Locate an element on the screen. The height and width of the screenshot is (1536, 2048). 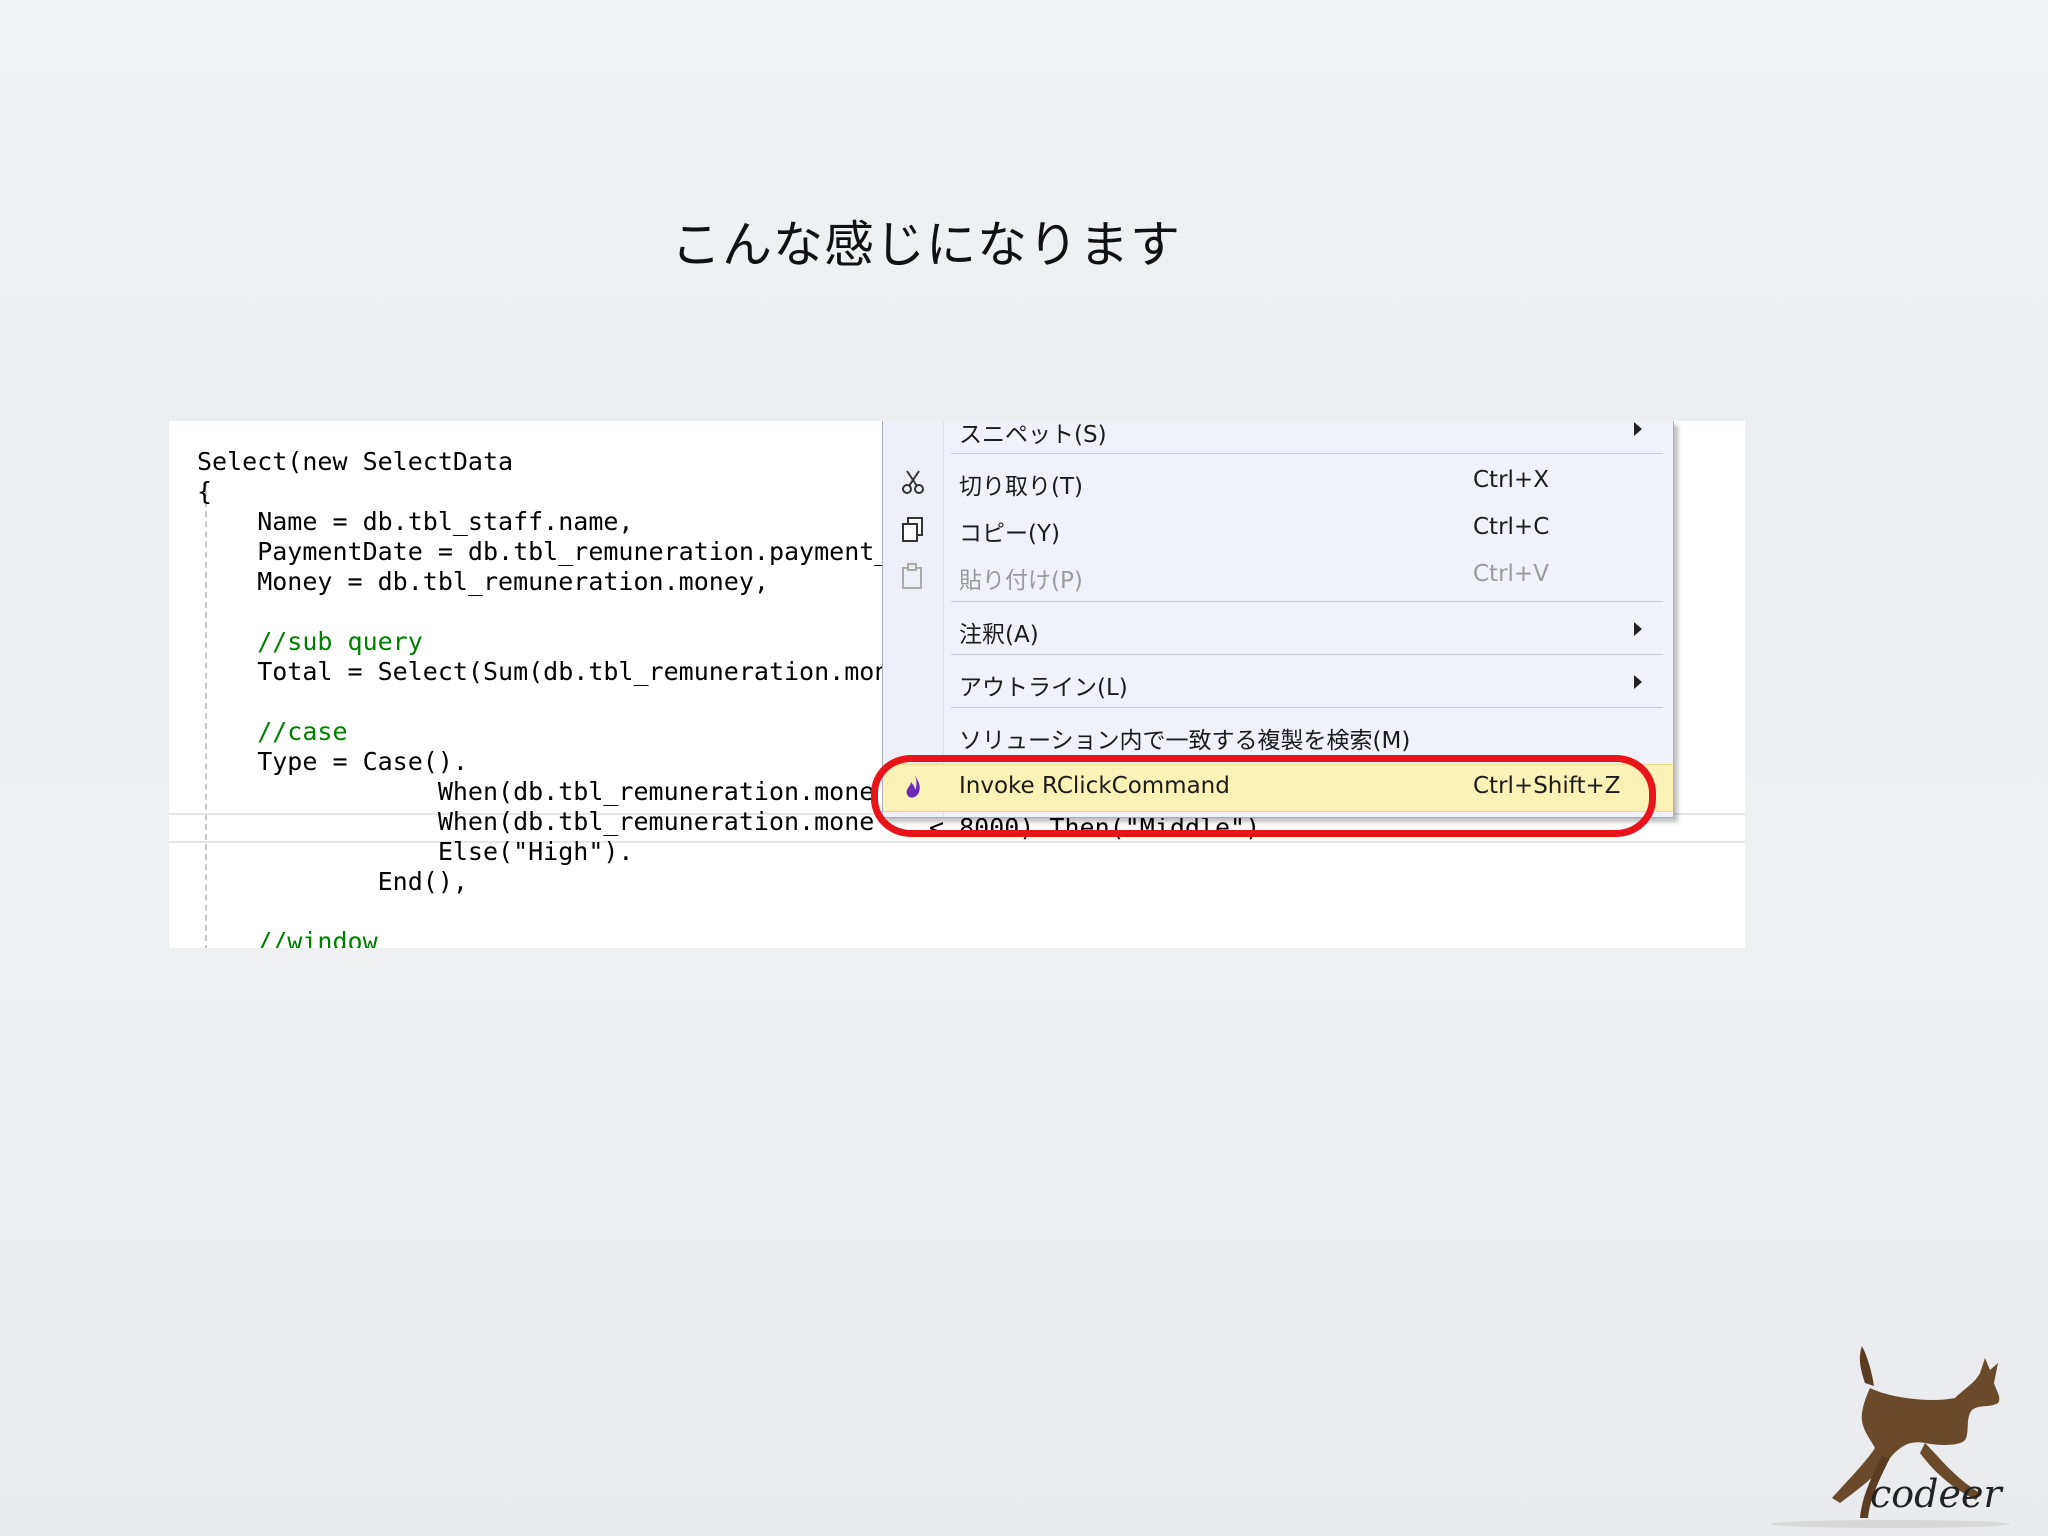
paste-icon is located at coordinates (912, 576).